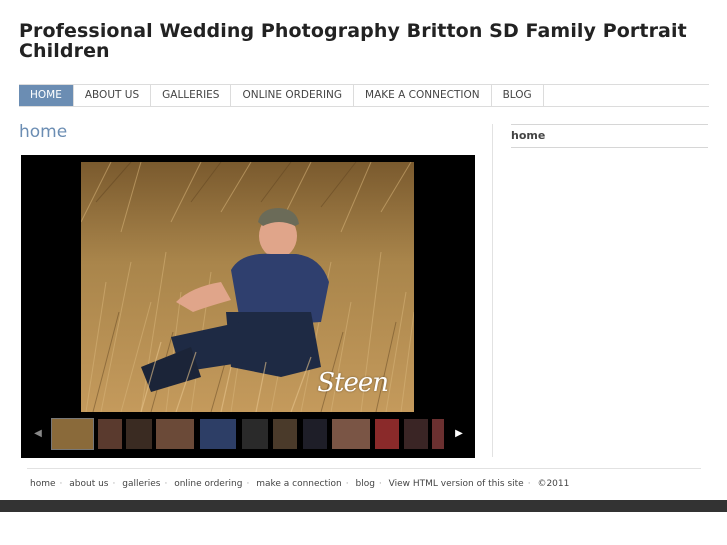 The image size is (727, 545). I want to click on nav-item-blog: BLOG, so click(518, 95).